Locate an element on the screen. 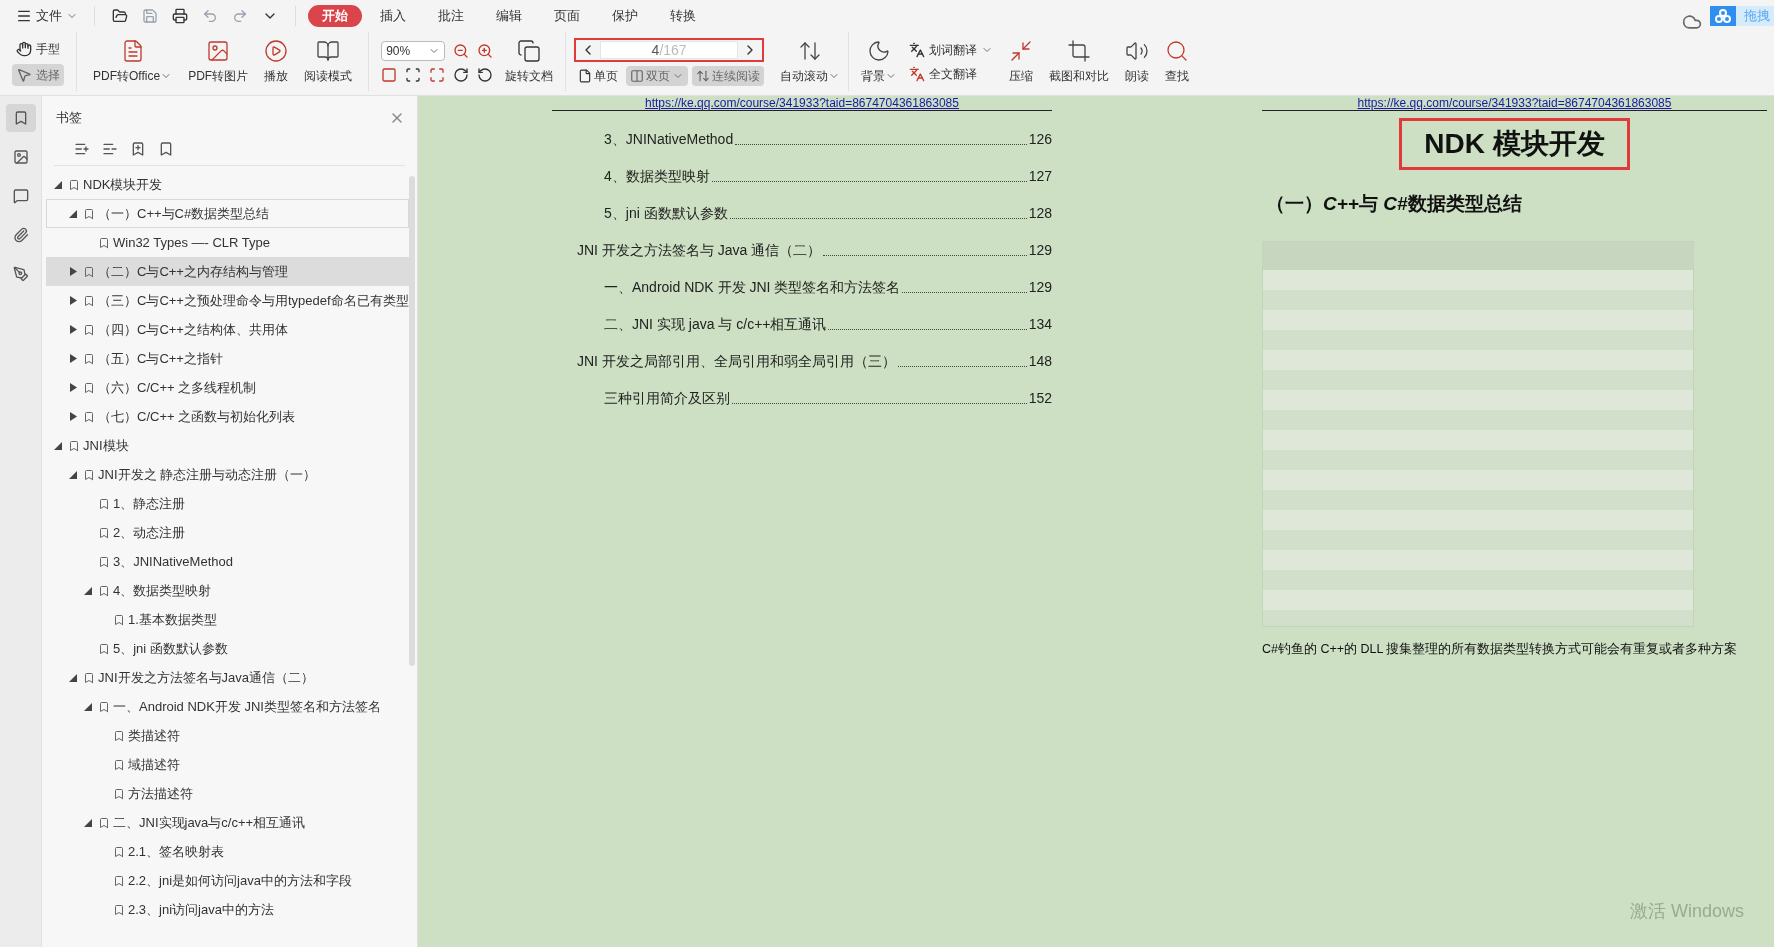 The height and width of the screenshot is (947, 1774). menu-tab: 保护 is located at coordinates (625, 16).